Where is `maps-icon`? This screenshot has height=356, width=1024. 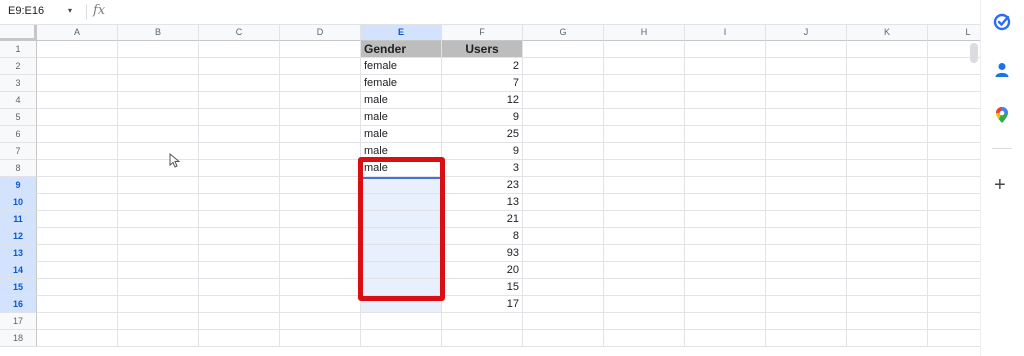
maps-icon is located at coordinates (1002, 115).